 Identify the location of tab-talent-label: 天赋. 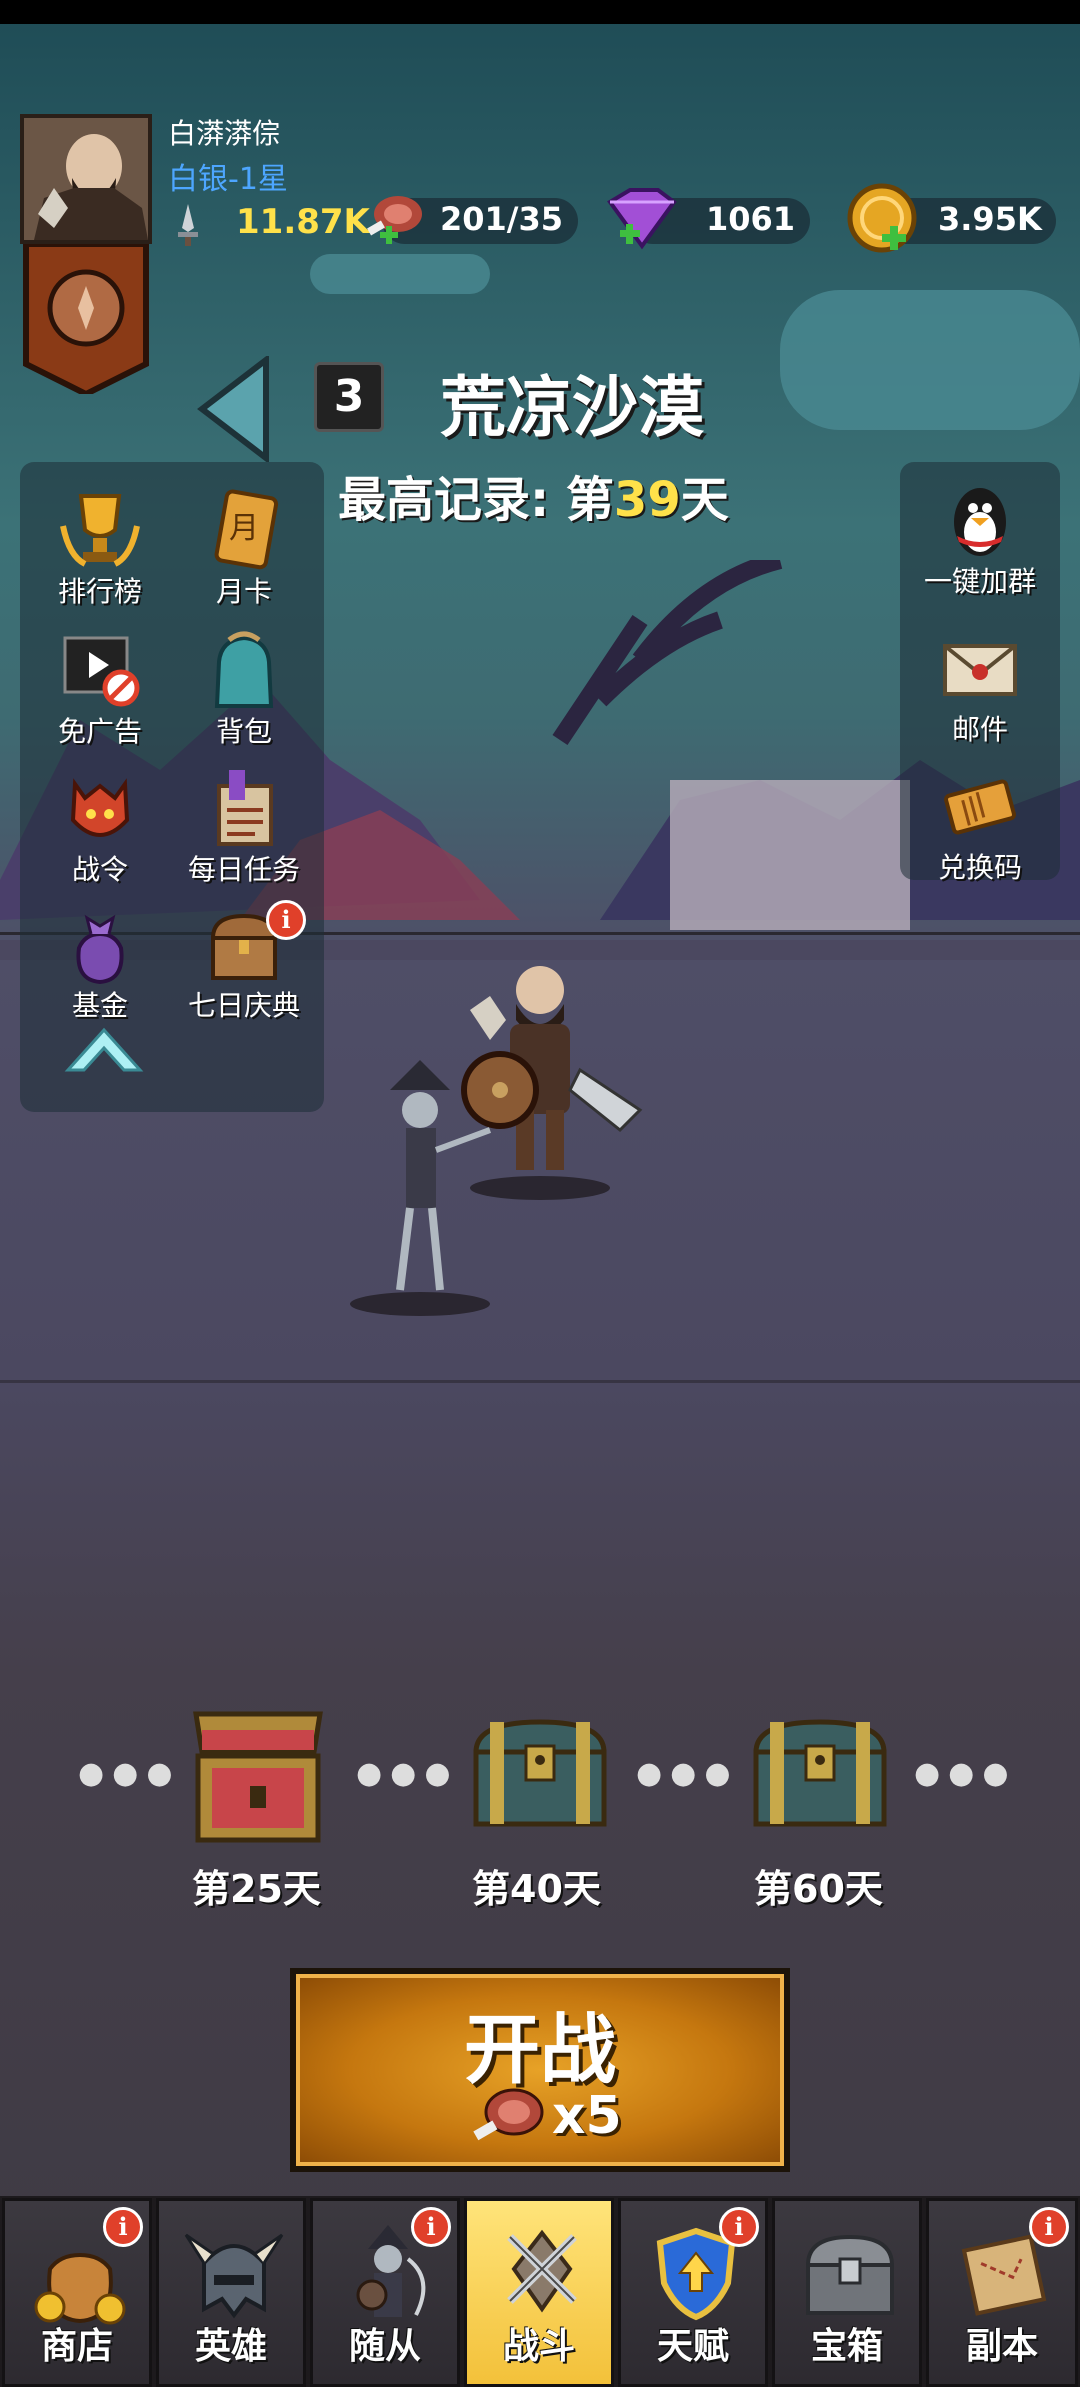
(692, 2346).